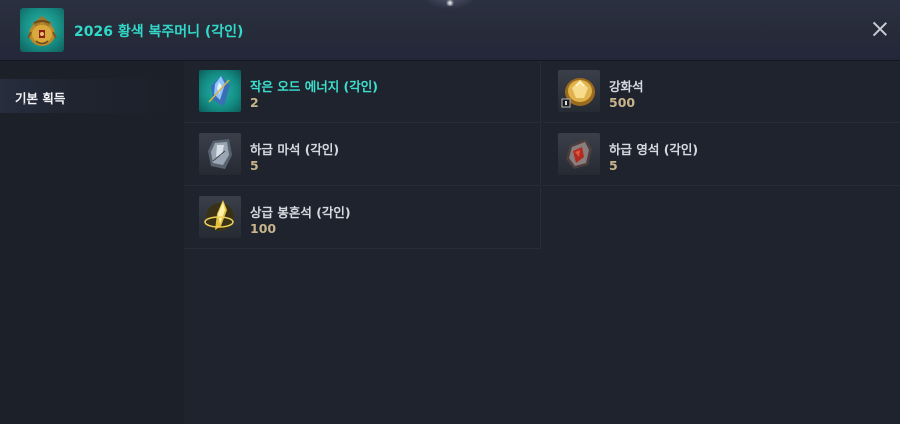 This screenshot has width=900, height=424. What do you see at coordinates (450, 30) in the screenshot?
I see `window-header: 2026 황색 복주머니 (각인)` at bounding box center [450, 30].